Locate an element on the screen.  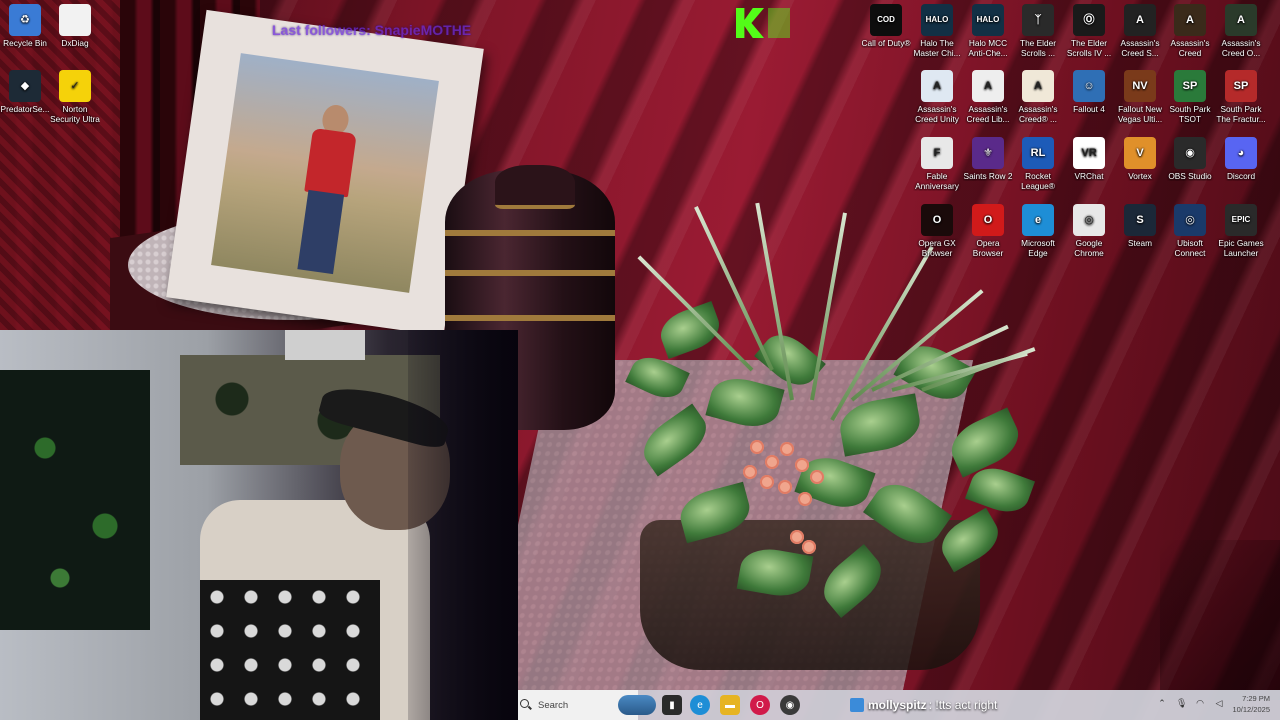
desktop-icon-label: OBS Studio is located at coordinates (1190, 176).